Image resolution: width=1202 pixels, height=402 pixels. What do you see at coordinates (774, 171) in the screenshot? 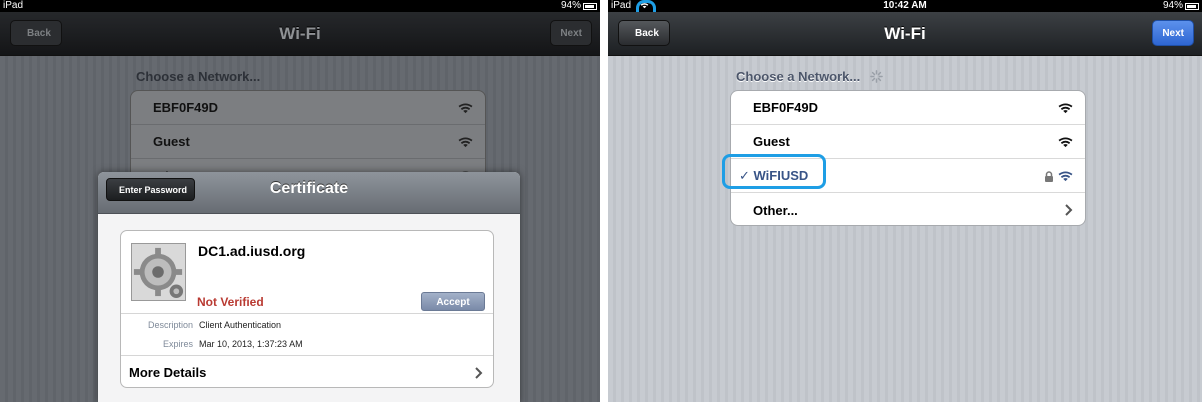
I see `selected-network-highlight` at bounding box center [774, 171].